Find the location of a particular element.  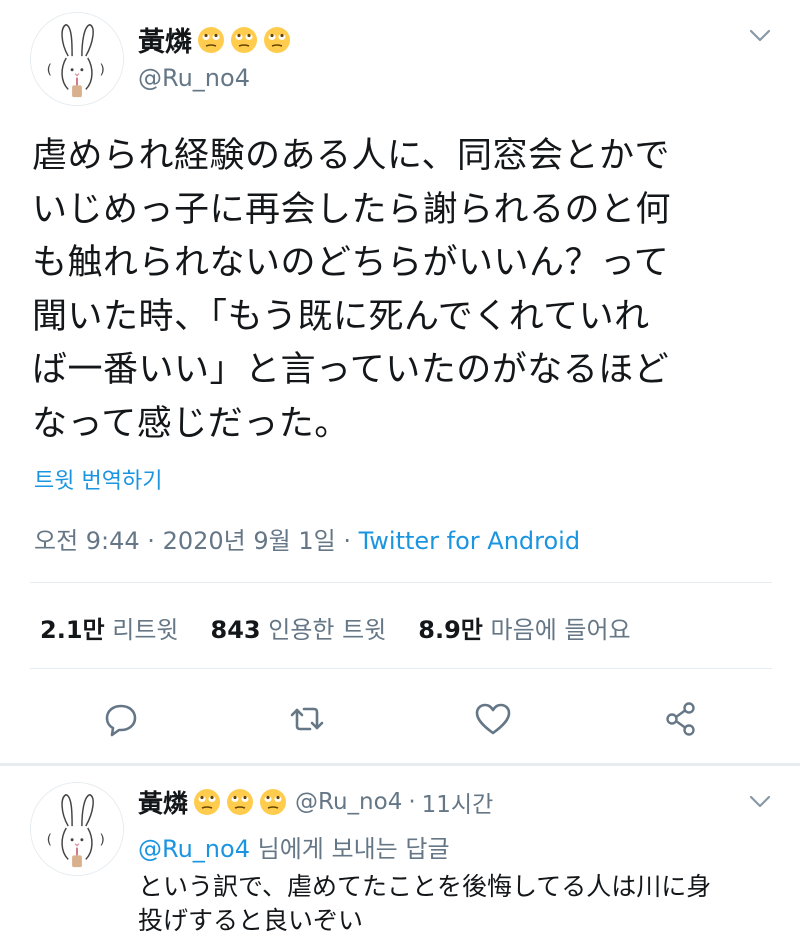

section-separator is located at coordinates (400, 764).